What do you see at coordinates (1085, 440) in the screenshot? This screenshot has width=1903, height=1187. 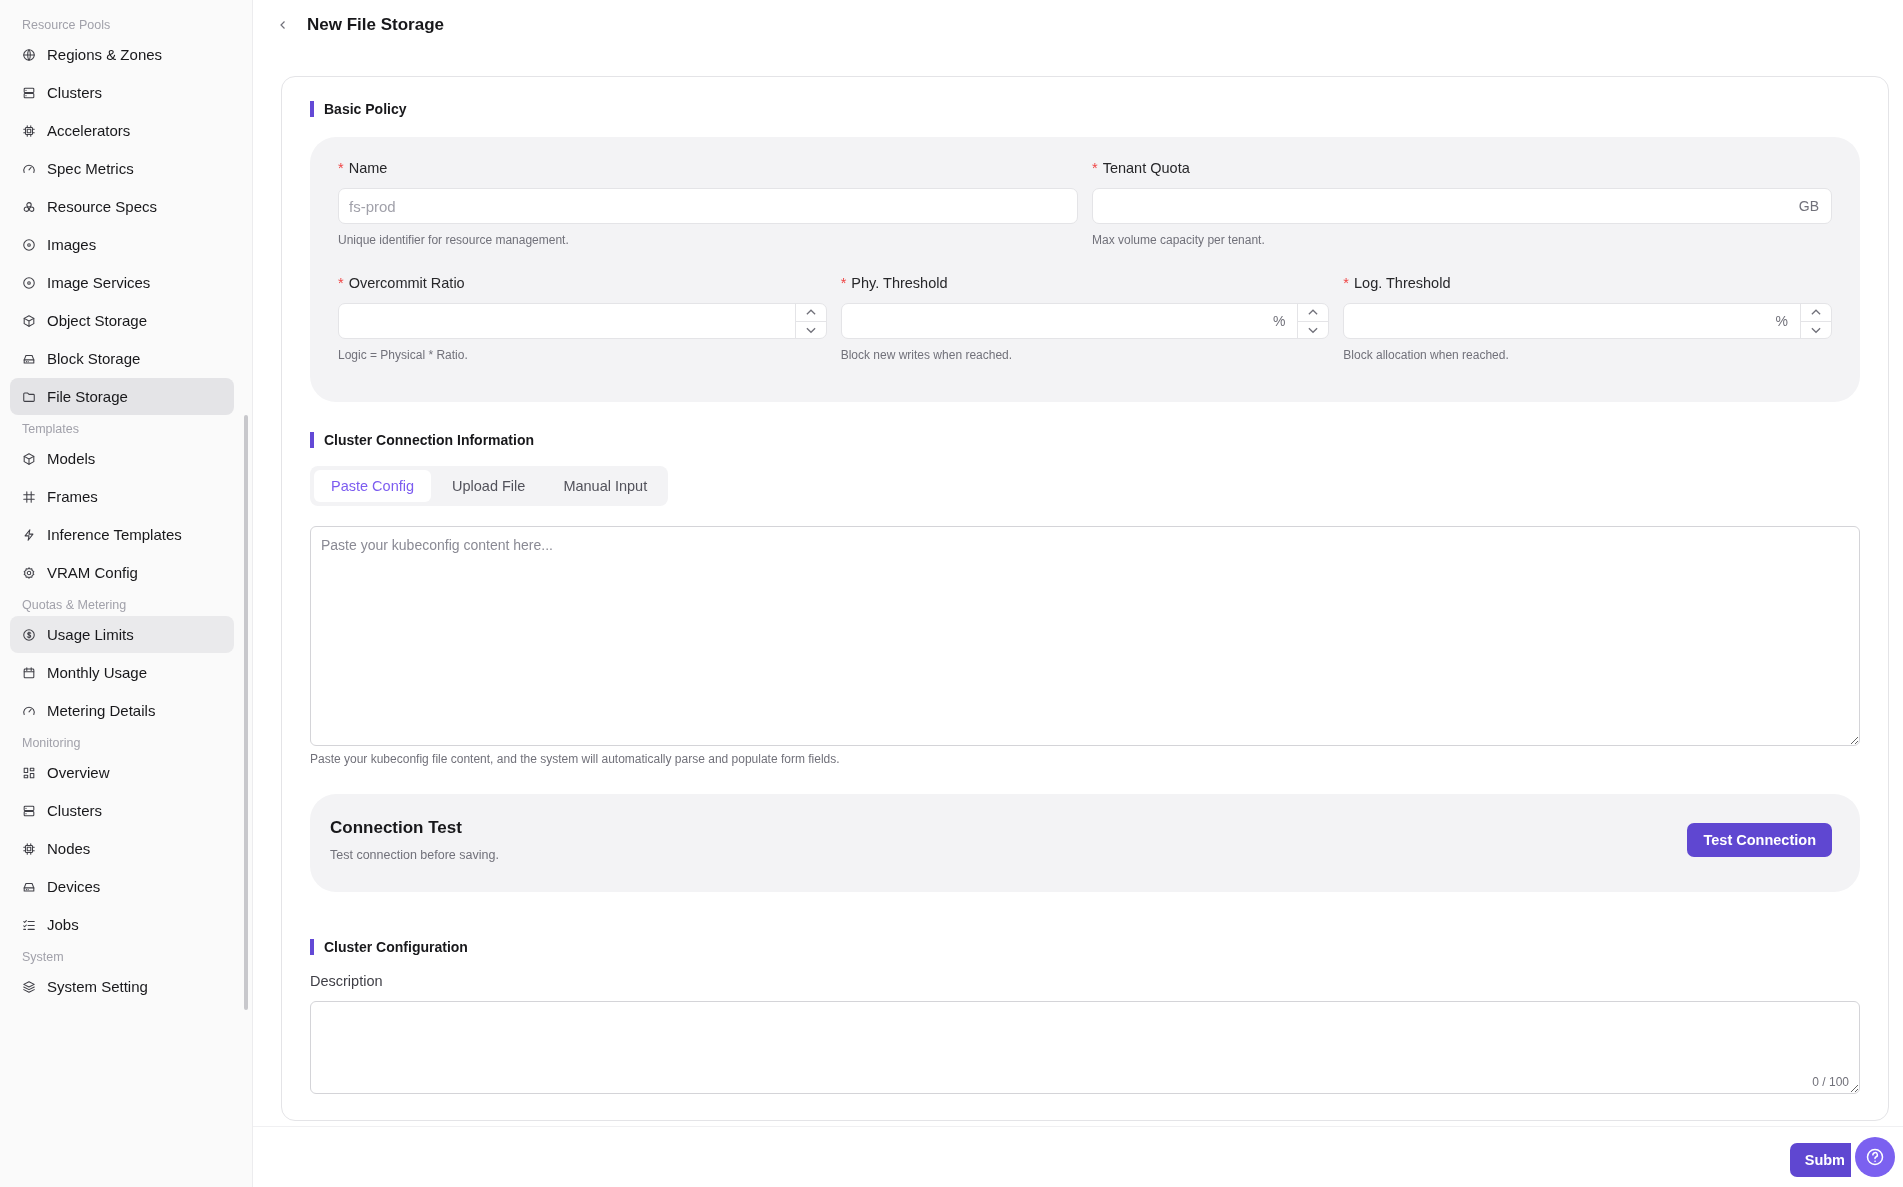 I see `section-title: Cluster Connection Information` at bounding box center [1085, 440].